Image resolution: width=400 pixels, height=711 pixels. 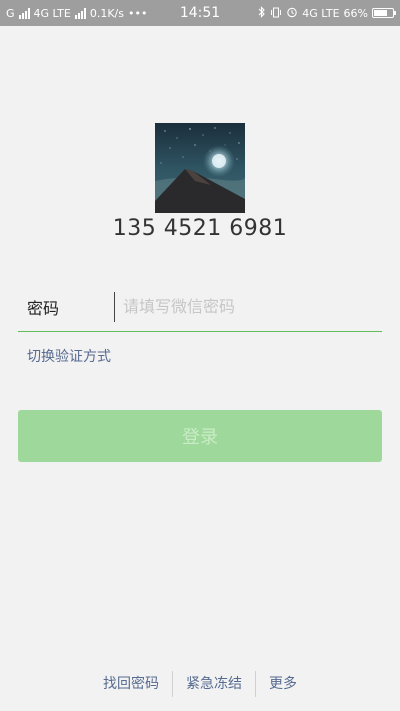 What do you see at coordinates (138, 13) in the screenshot?
I see `more-notifications-icon: •••` at bounding box center [138, 13].